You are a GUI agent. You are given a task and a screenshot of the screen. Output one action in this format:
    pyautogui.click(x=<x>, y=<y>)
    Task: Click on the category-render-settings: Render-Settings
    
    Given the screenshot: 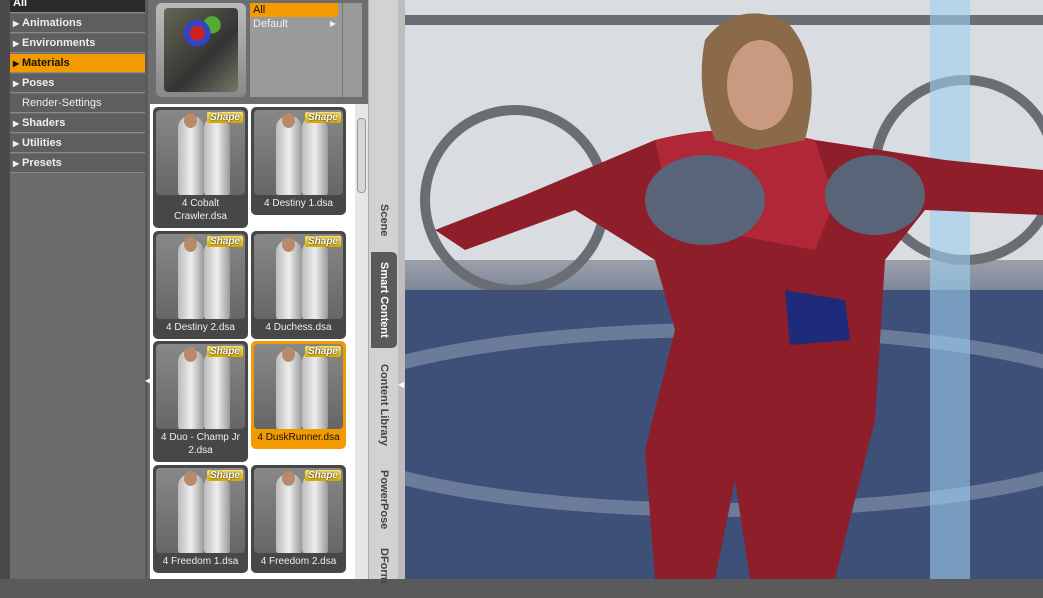 What is the action you would take?
    pyautogui.click(x=77, y=103)
    